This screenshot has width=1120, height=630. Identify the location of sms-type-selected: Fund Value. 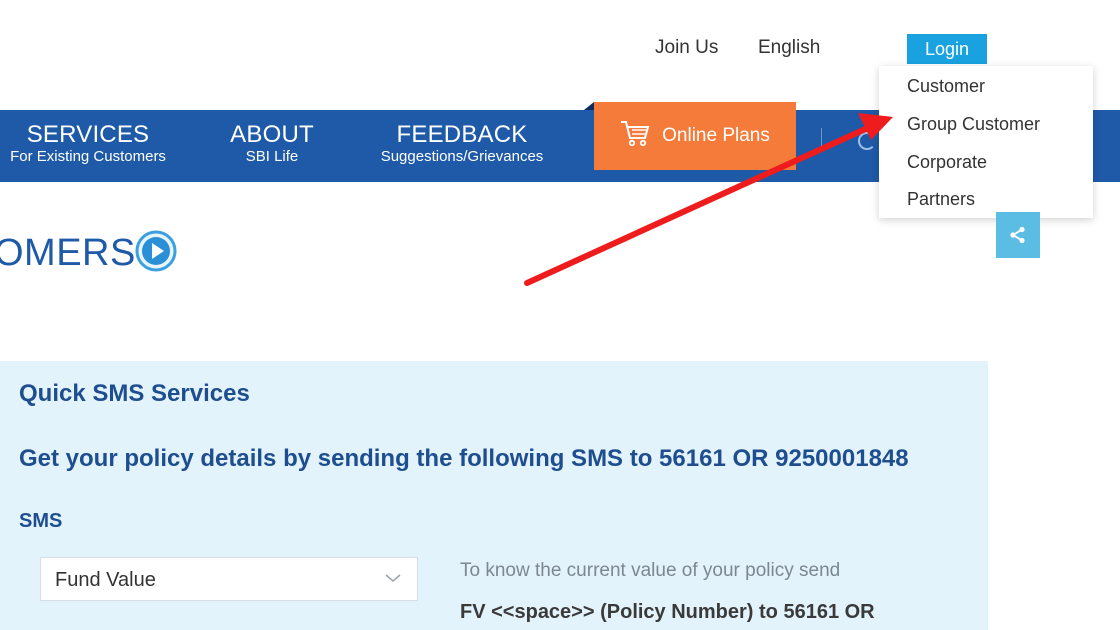
(105, 580).